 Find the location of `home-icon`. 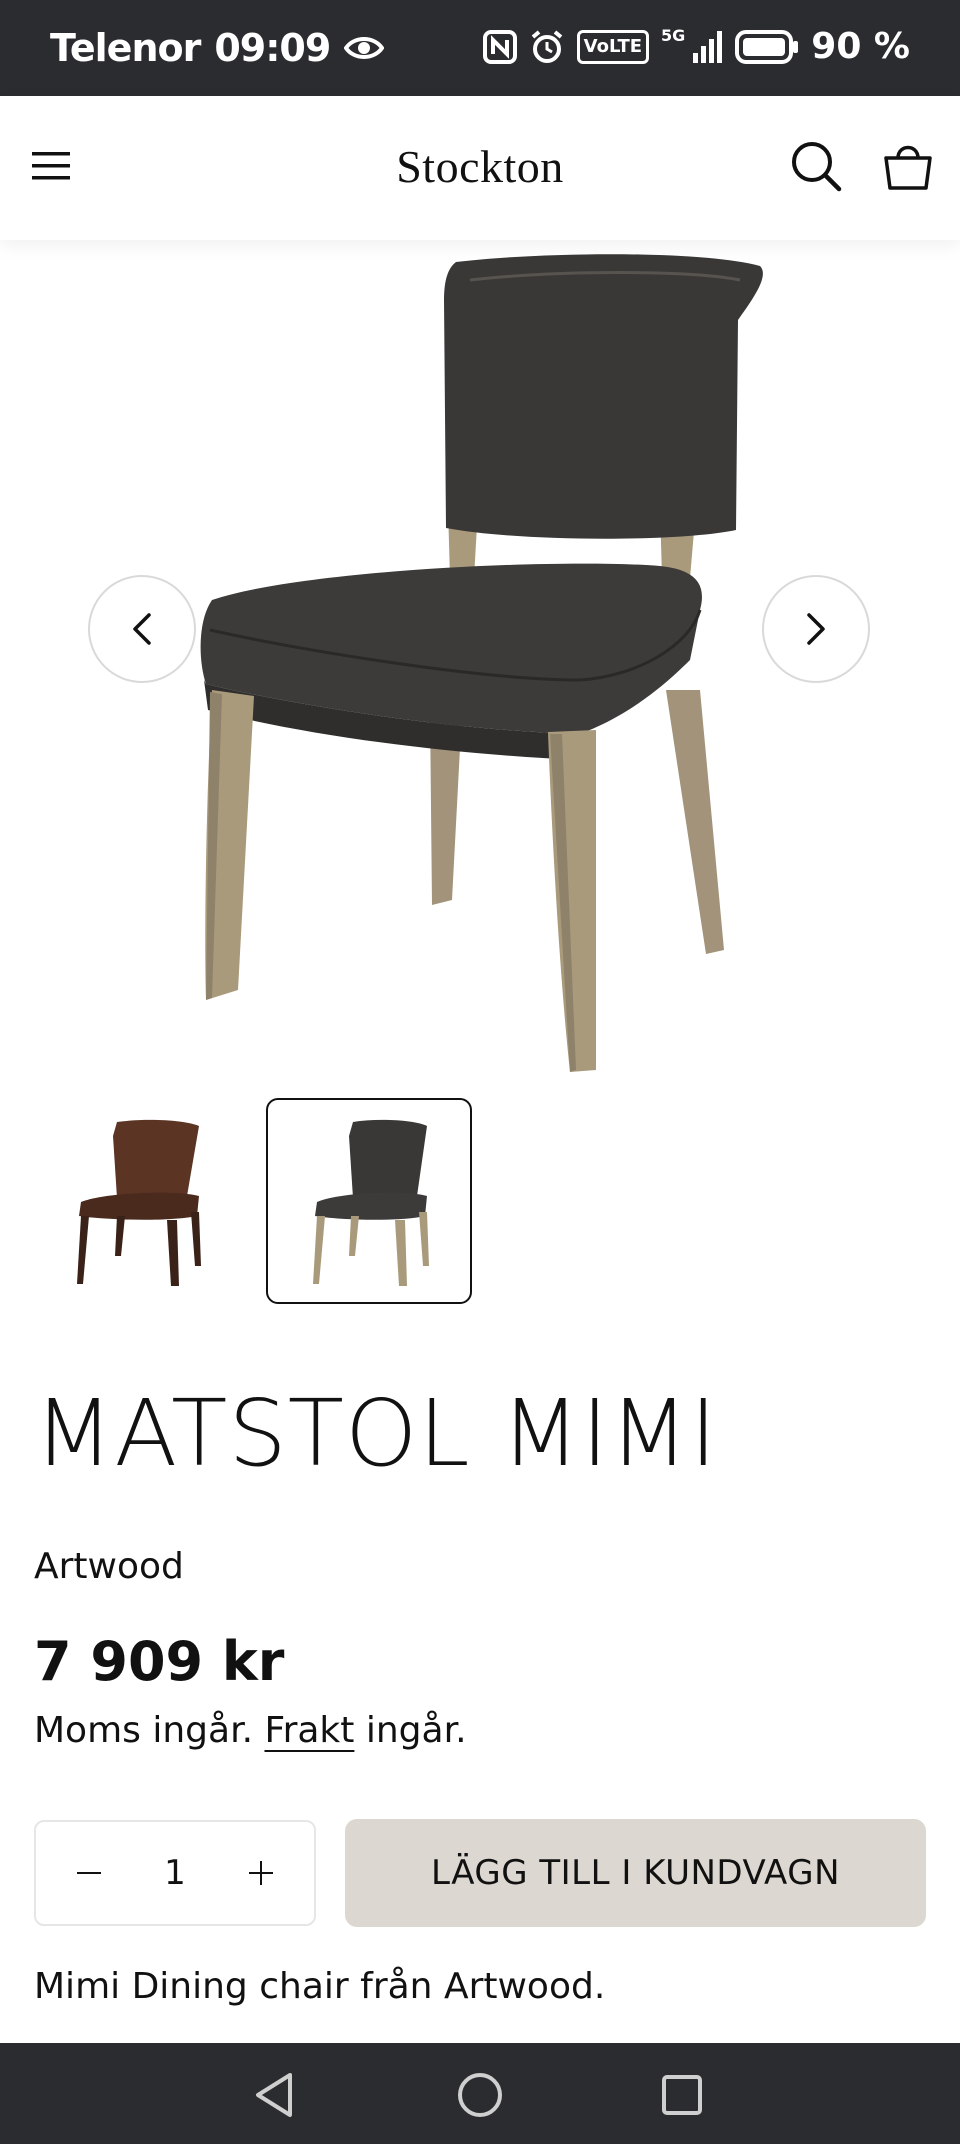

home-icon is located at coordinates (480, 2095).